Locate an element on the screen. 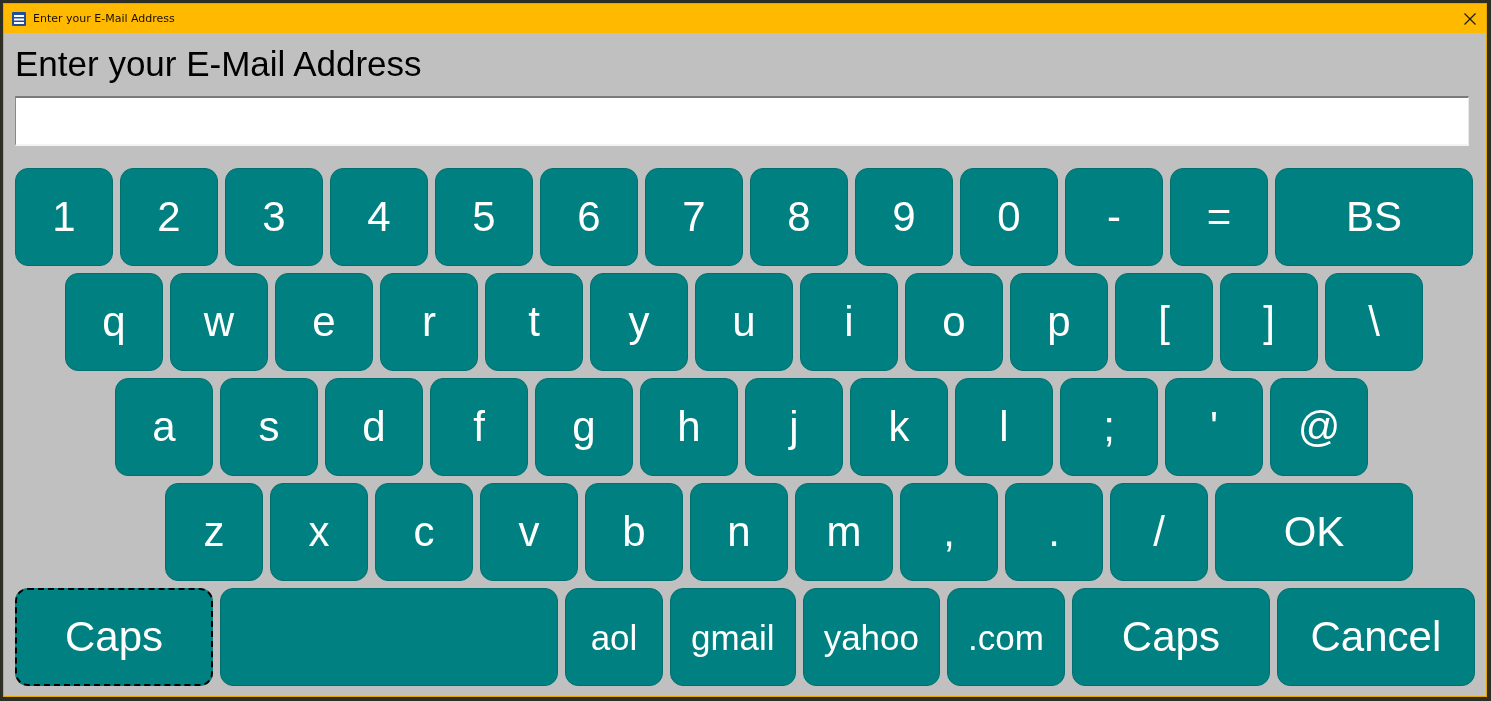 Image resolution: width=1491 pixels, height=701 pixels. keyboard-key: 2 is located at coordinates (169, 217).